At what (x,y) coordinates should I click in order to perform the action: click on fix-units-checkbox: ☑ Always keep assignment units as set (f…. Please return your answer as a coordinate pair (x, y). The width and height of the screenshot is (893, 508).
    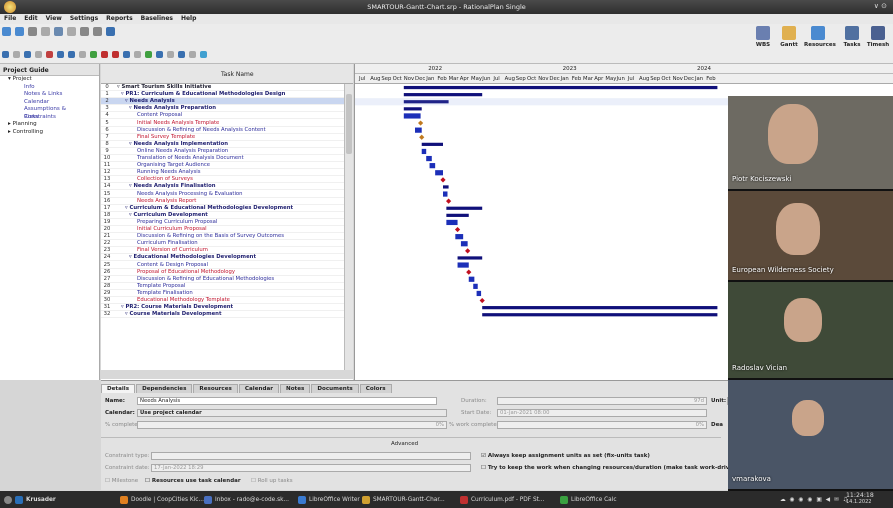
    Looking at the image, I should click on (565, 456).